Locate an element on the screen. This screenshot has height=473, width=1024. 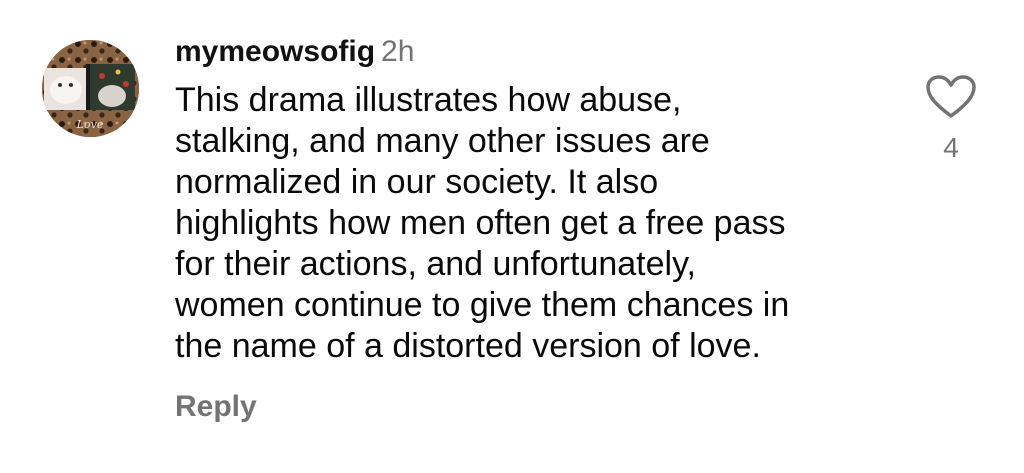
like-group: 4 is located at coordinates (951, 119).